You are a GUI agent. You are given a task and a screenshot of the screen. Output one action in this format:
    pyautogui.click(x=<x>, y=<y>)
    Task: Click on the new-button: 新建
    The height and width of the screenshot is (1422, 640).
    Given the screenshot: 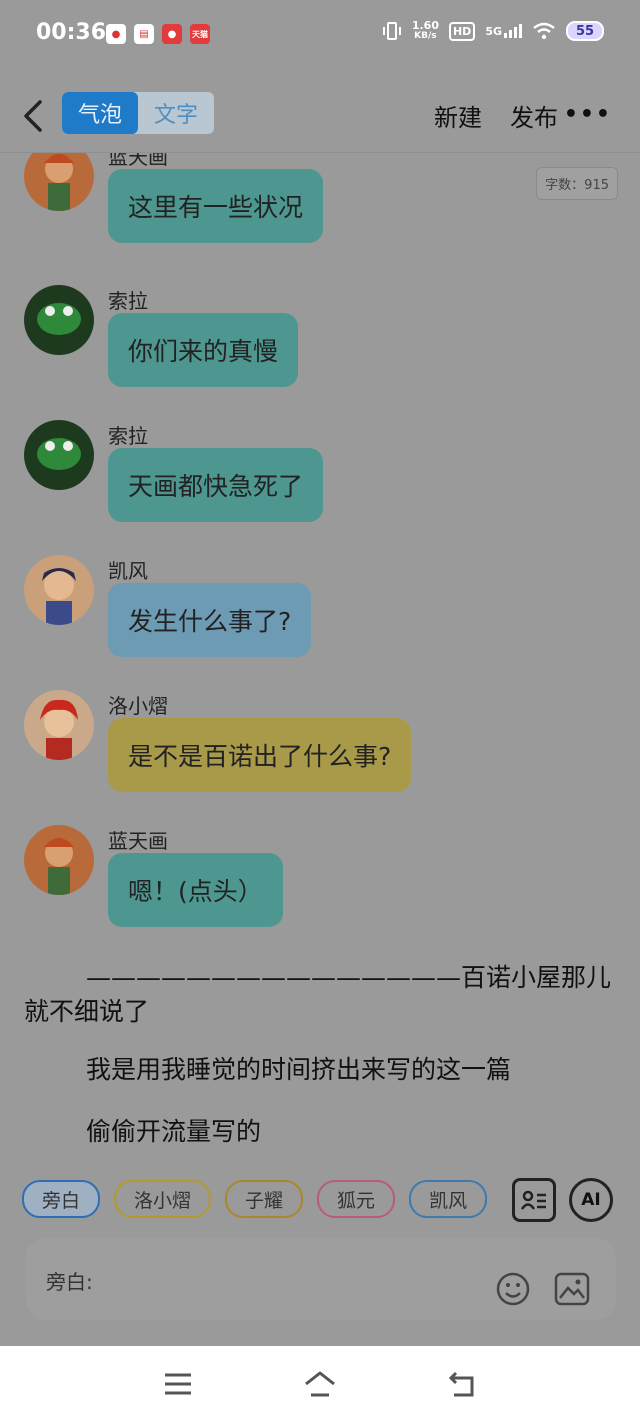 What is the action you would take?
    pyautogui.click(x=458, y=115)
    